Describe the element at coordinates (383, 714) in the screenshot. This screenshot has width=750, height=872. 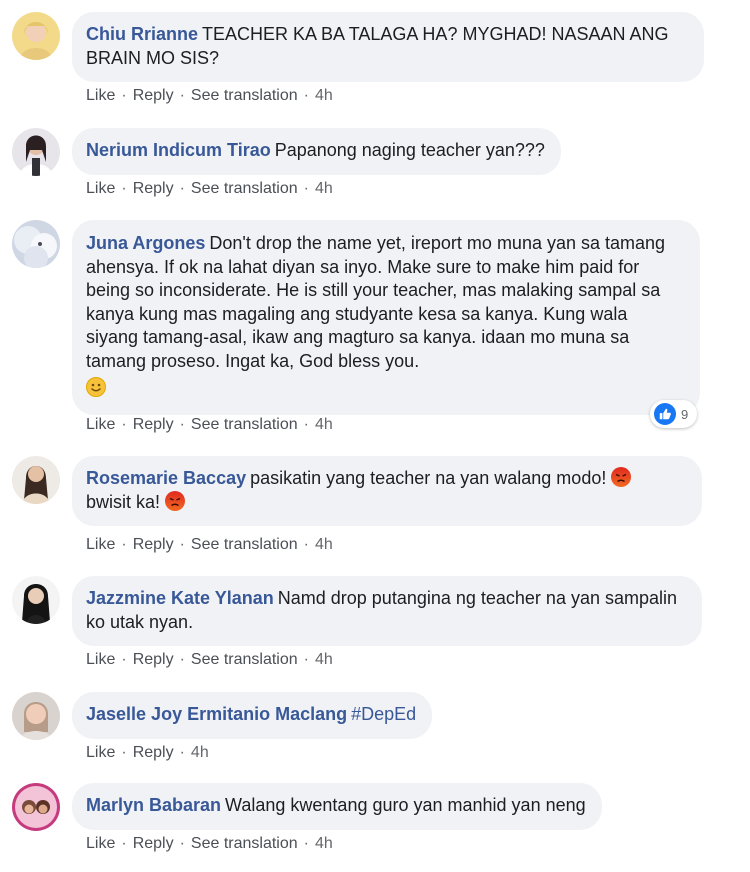
I see `hashtag-link: #DepEd` at that location.